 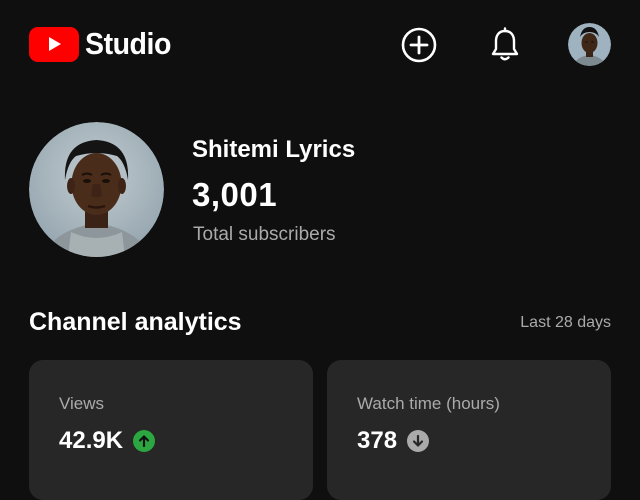 I want to click on watch-time-card: Watch time (hours) 378, so click(x=469, y=430).